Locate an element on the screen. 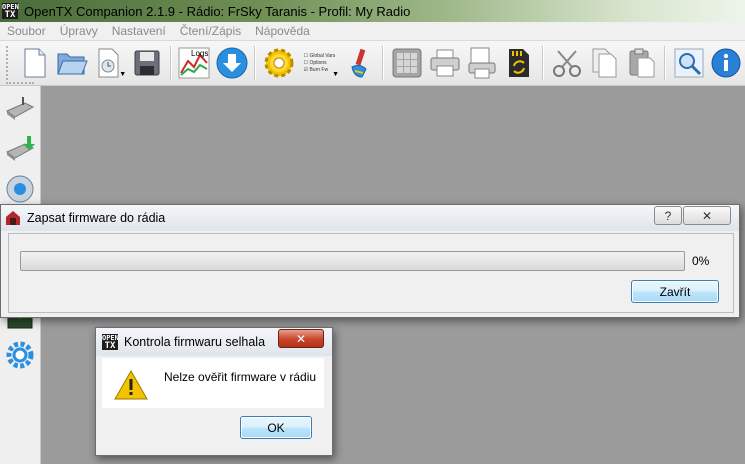 Image resolution: width=745 pixels, height=464 pixels. logs-label: Logs is located at coordinates (199, 53).